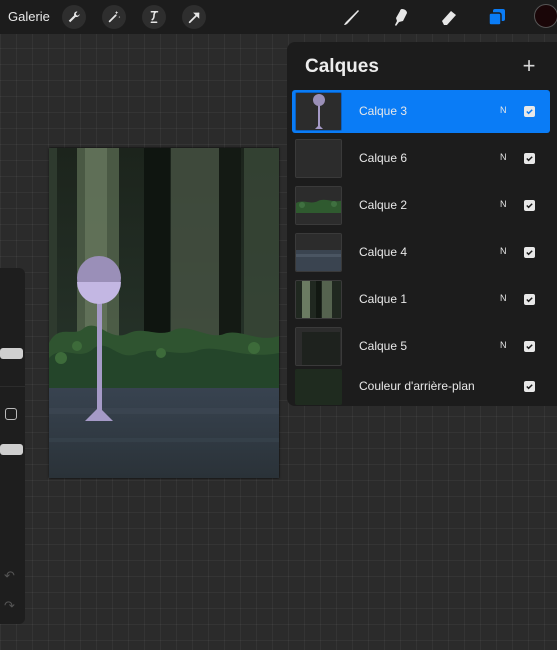 The width and height of the screenshot is (557, 650). What do you see at coordinates (342, 66) in the screenshot?
I see `layers-panel-title: Calques` at bounding box center [342, 66].